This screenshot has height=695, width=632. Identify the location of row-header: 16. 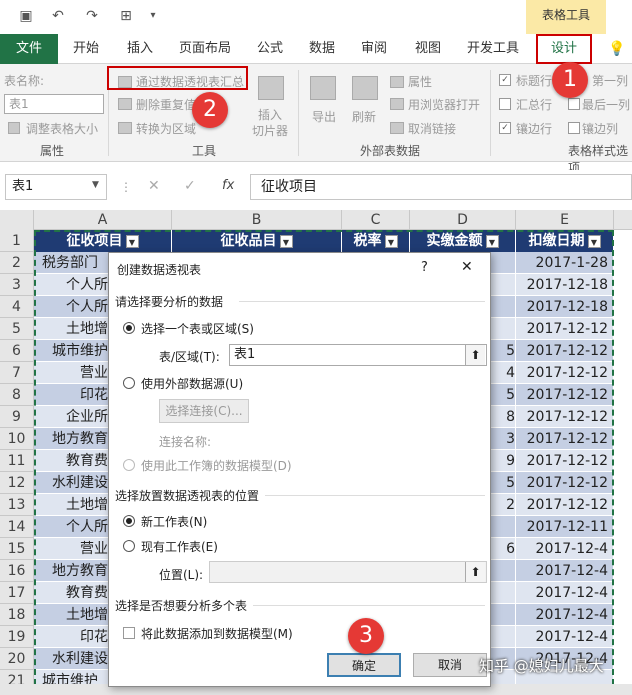
(17, 571).